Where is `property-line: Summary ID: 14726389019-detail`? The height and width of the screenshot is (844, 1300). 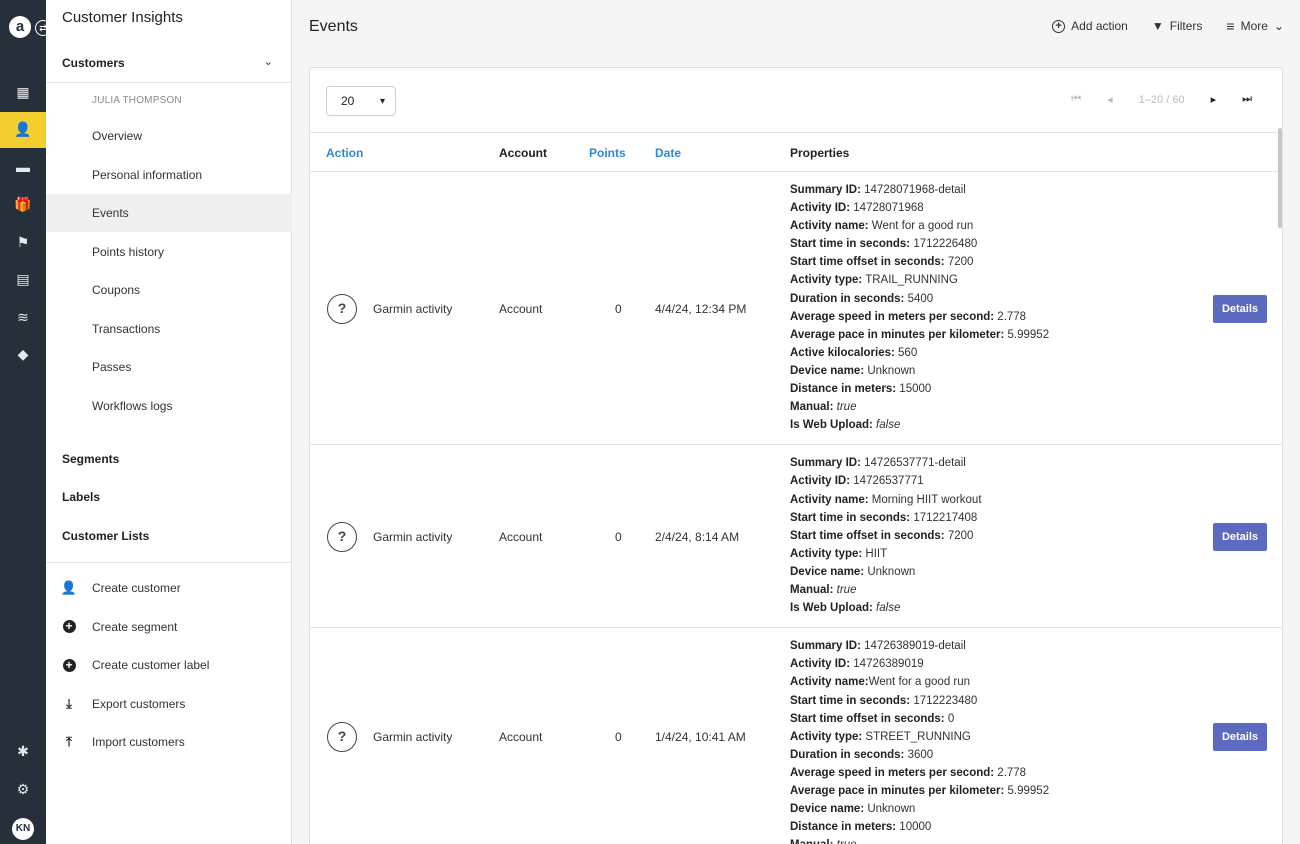 property-line: Summary ID: 14726389019-detail is located at coordinates (919, 646).